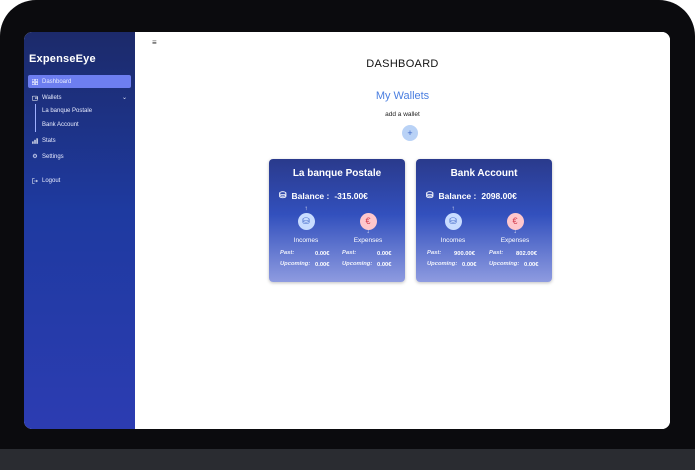  What do you see at coordinates (79, 180) in the screenshot?
I see `sidebar-item-logout: Logout` at bounding box center [79, 180].